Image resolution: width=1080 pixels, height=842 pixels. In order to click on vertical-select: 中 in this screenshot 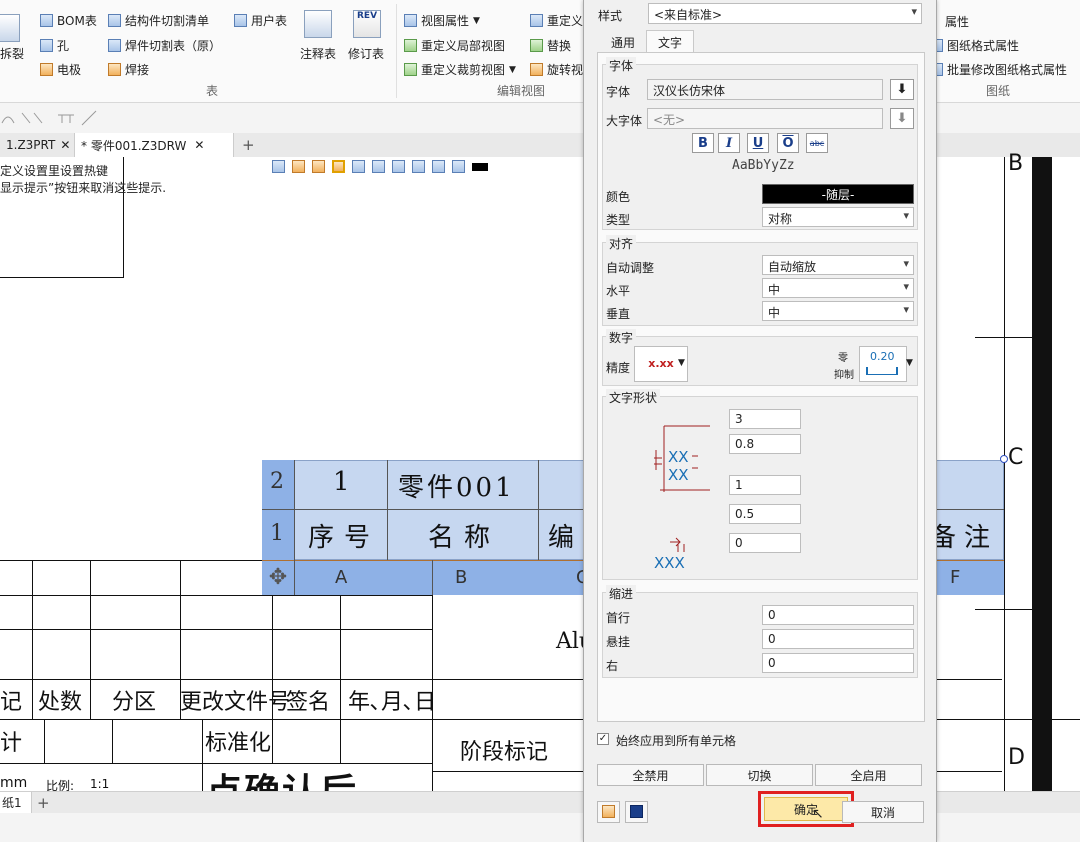, I will do `click(838, 311)`.